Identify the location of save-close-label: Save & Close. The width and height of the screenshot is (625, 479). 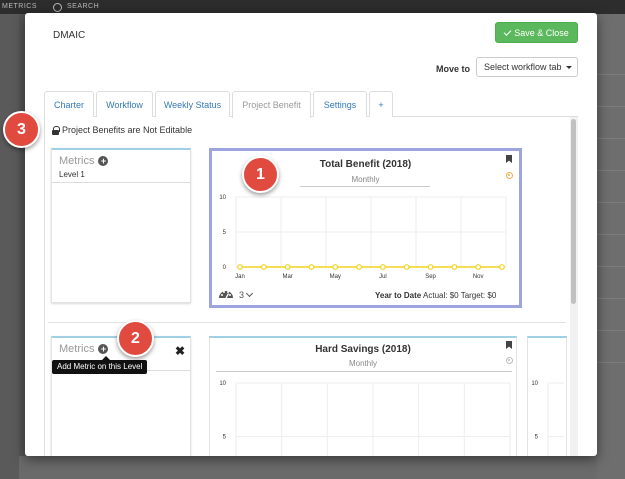
(541, 32).